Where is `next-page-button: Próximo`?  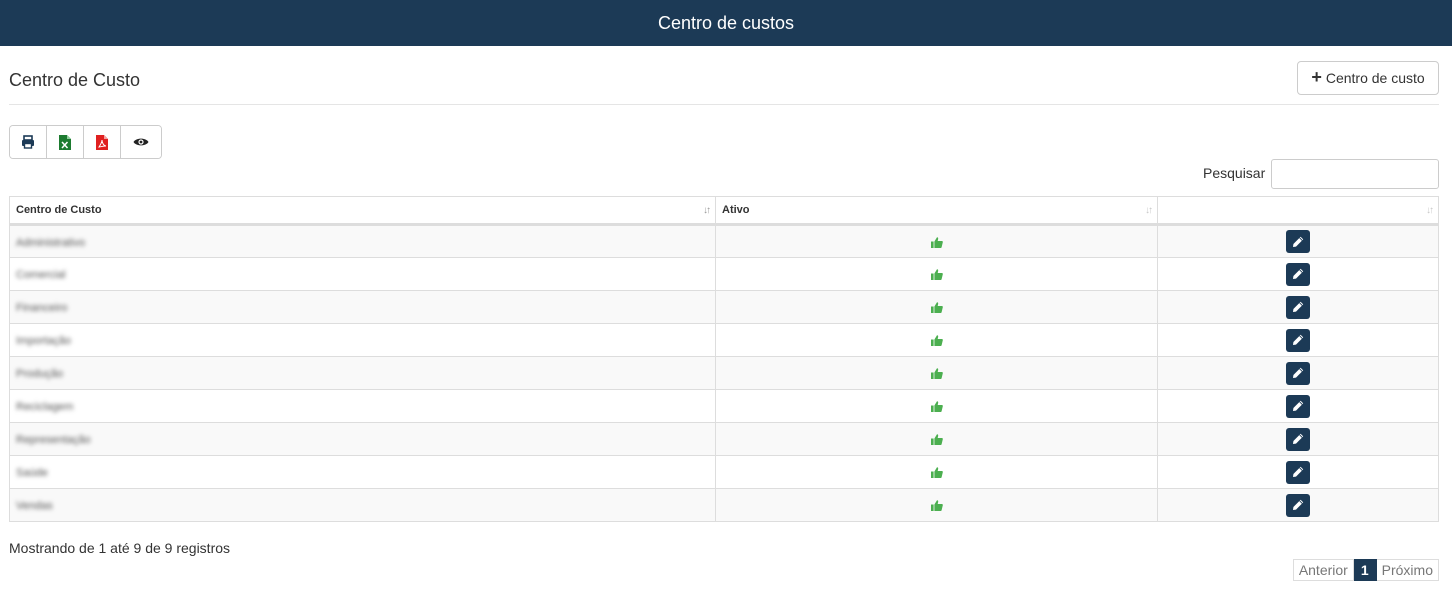 next-page-button: Próximo is located at coordinates (1407, 570).